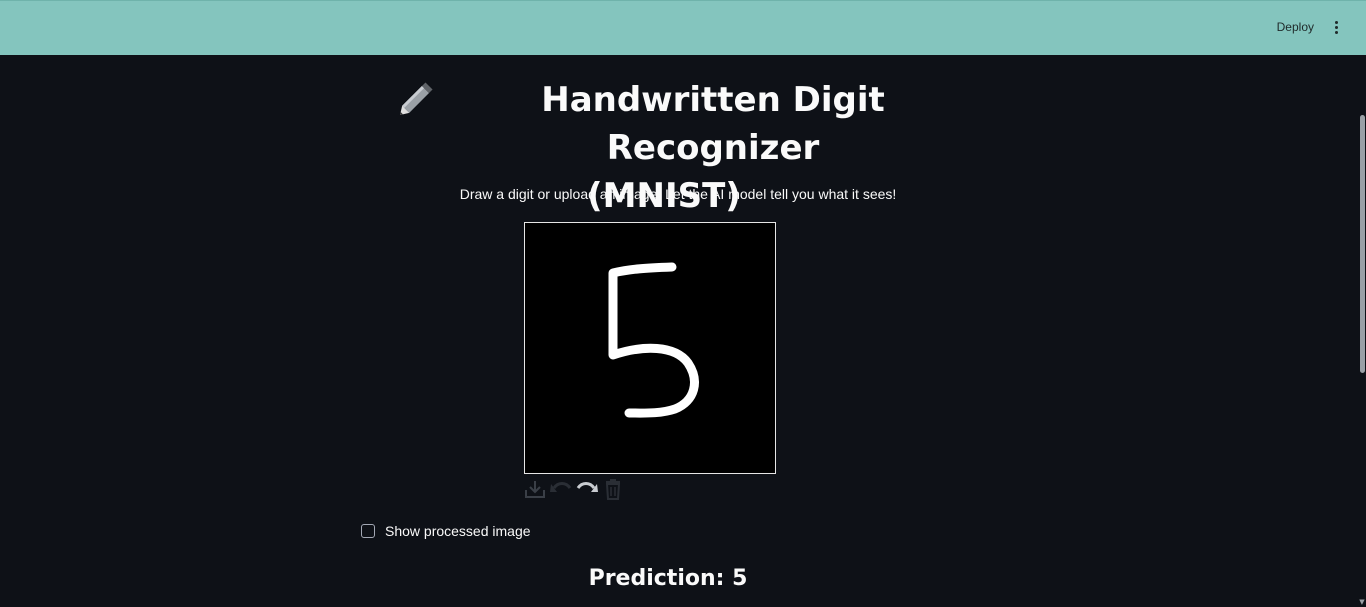 The height and width of the screenshot is (607, 1366). I want to click on kebab-menu-icon, so click(1336, 29).